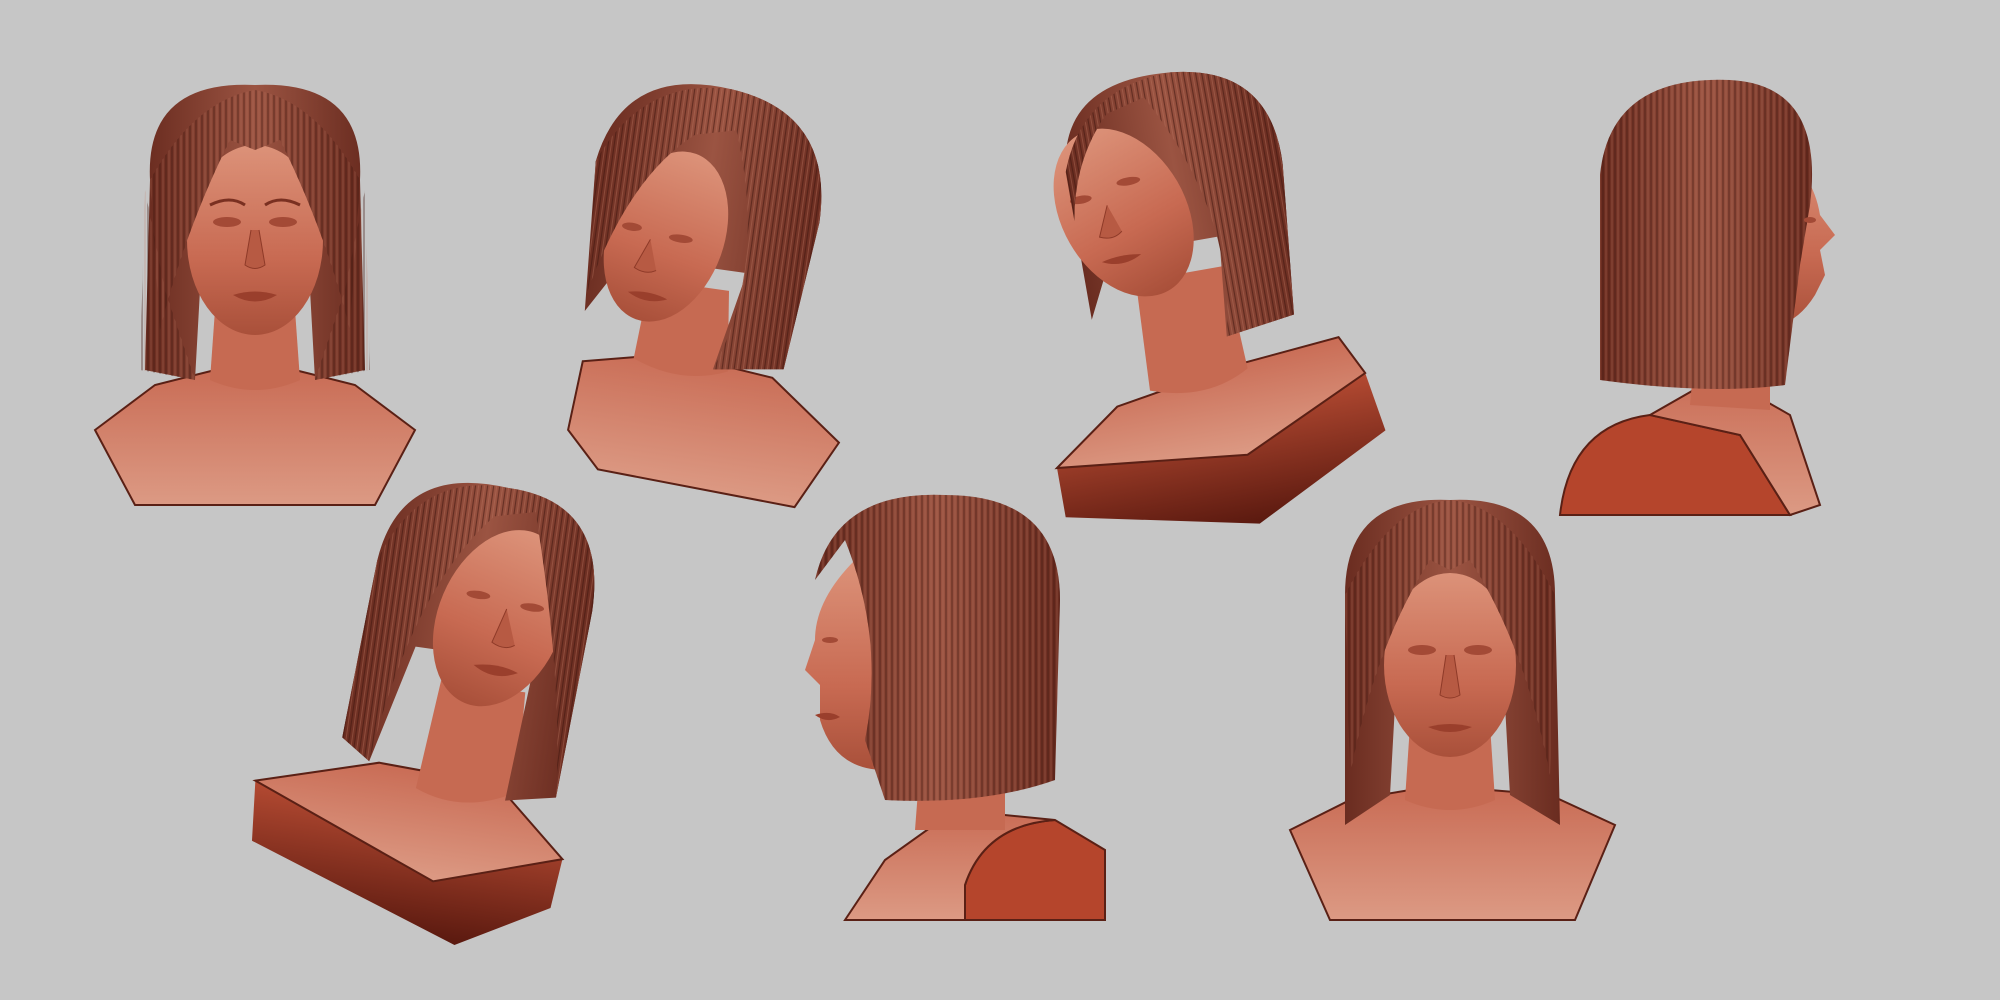 The width and height of the screenshot is (2000, 1000). Describe the element at coordinates (704, 296) in the screenshot. I see `bust-view-three-quarter-down` at that location.